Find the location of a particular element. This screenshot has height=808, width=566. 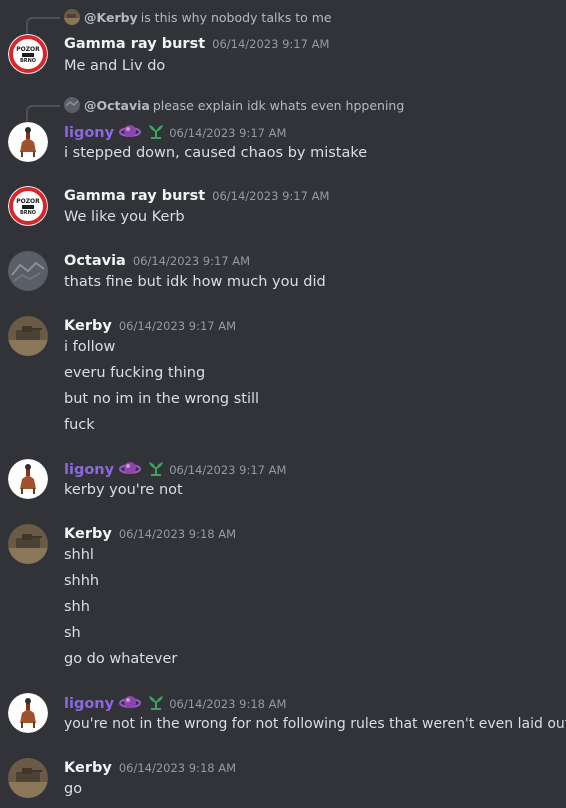

message-line: thats fine but idk how much you did is located at coordinates (195, 282).